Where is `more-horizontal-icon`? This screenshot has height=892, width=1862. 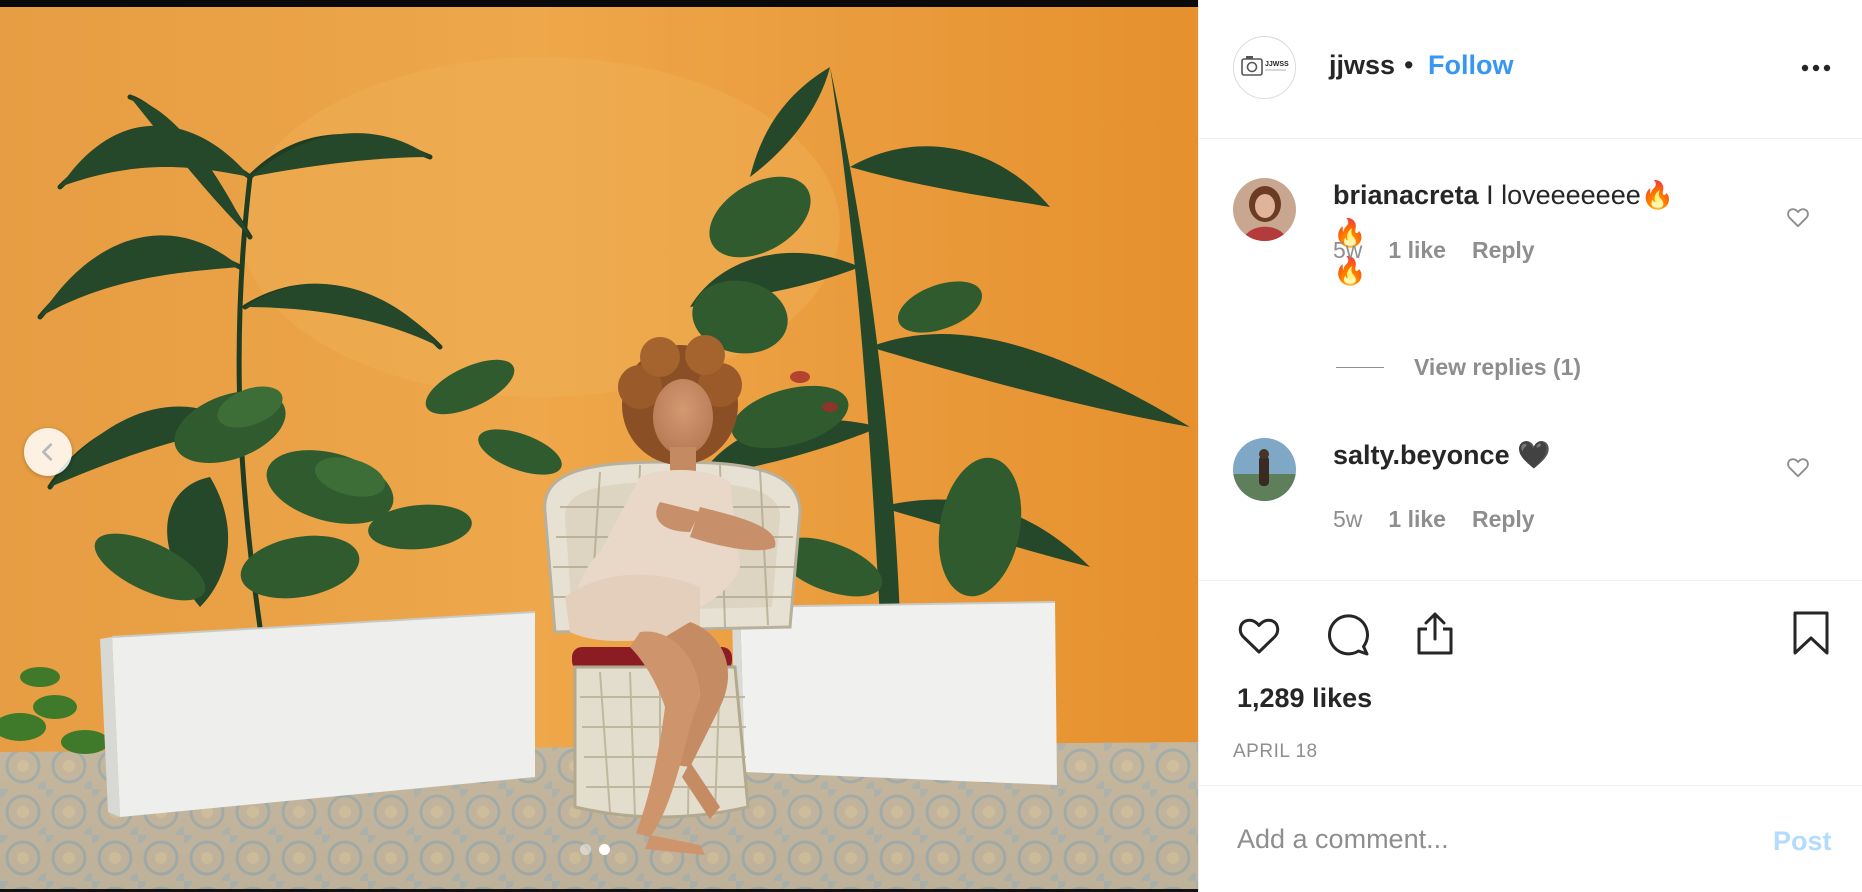 more-horizontal-icon is located at coordinates (1816, 68).